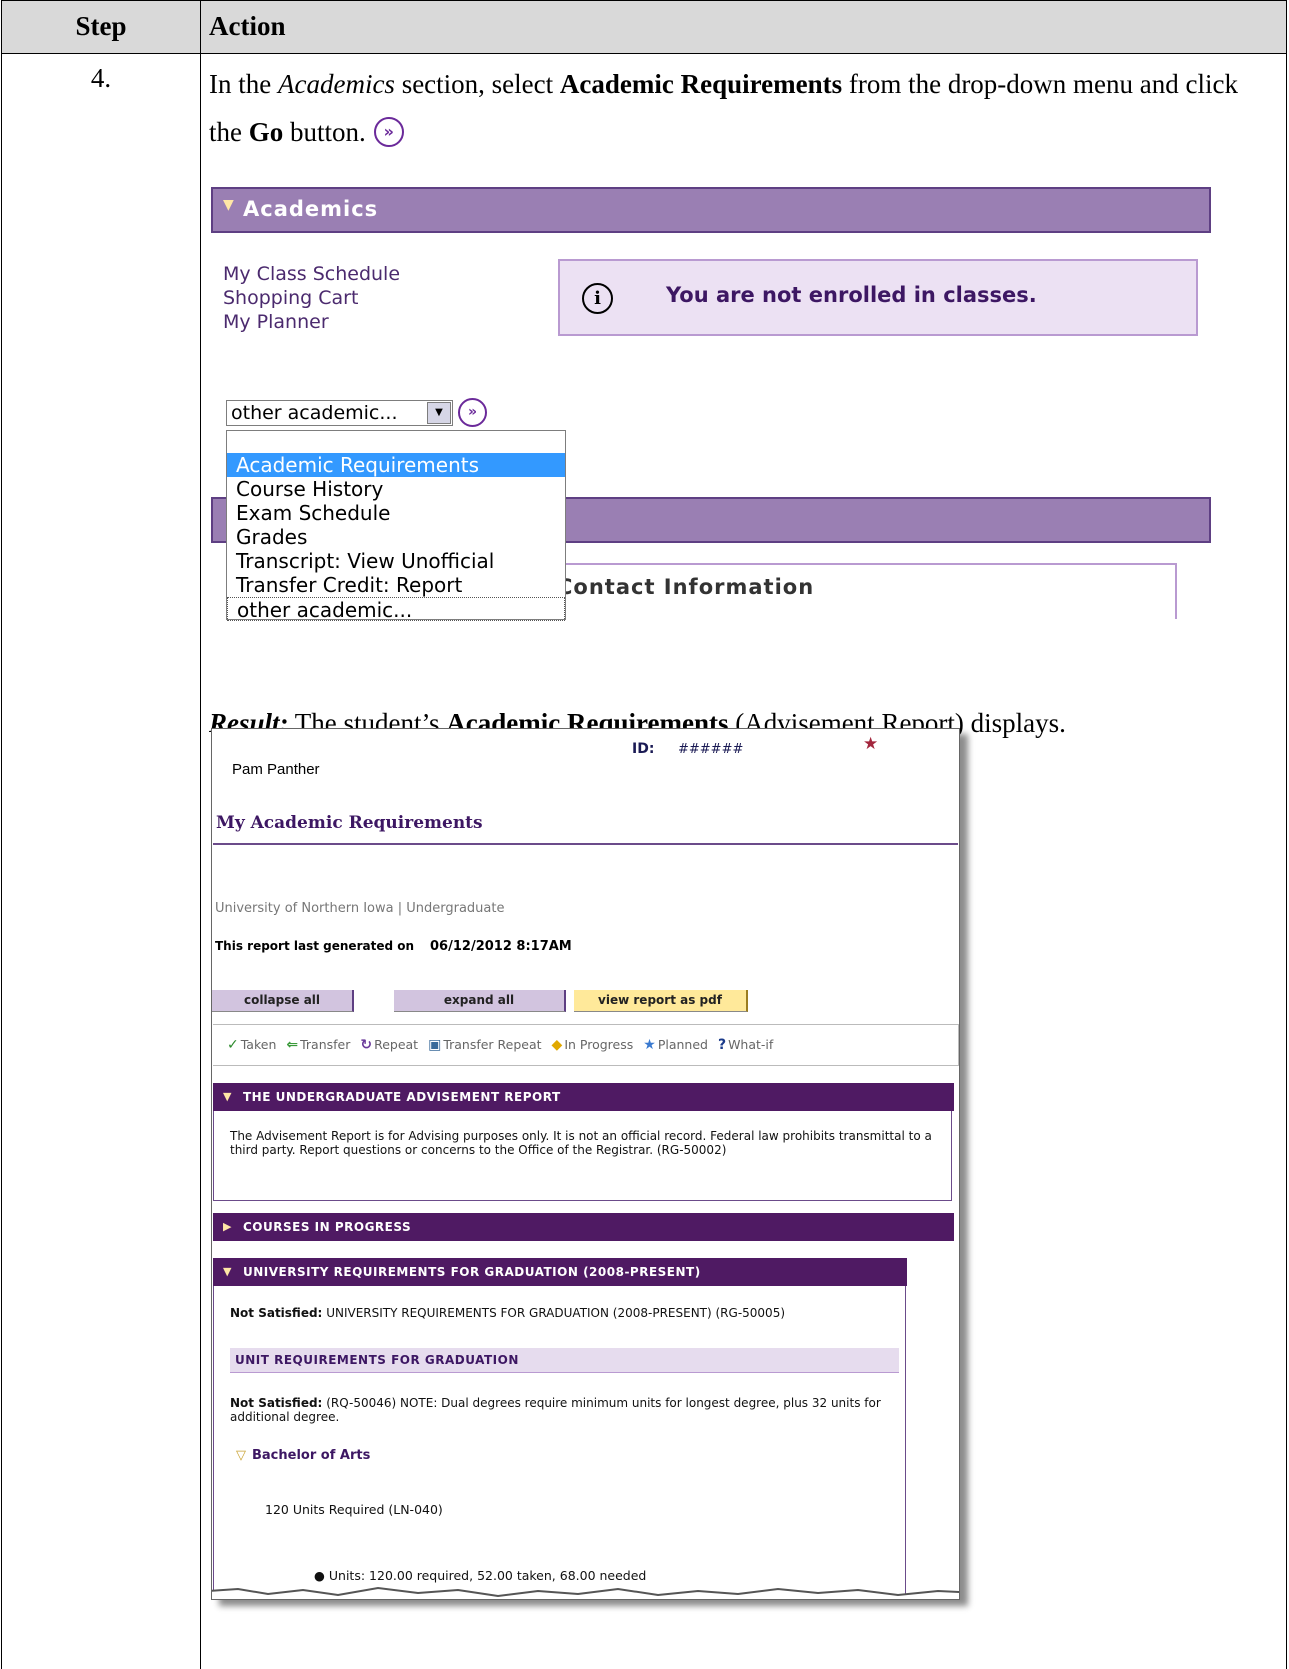 This screenshot has height=1669, width=1289. What do you see at coordinates (315, 946) in the screenshot?
I see `generated-label: This report last generated on` at bounding box center [315, 946].